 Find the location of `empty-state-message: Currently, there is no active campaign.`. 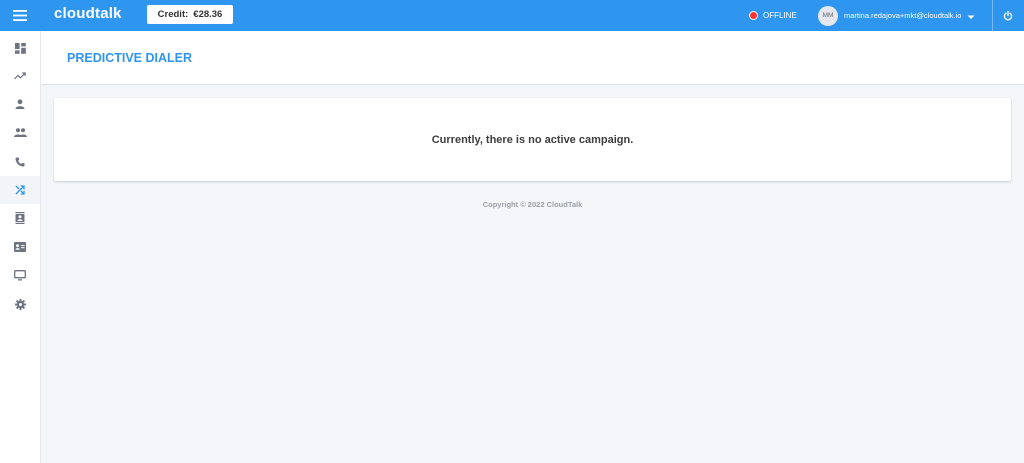

empty-state-message: Currently, there is no active campaign. is located at coordinates (532, 139).